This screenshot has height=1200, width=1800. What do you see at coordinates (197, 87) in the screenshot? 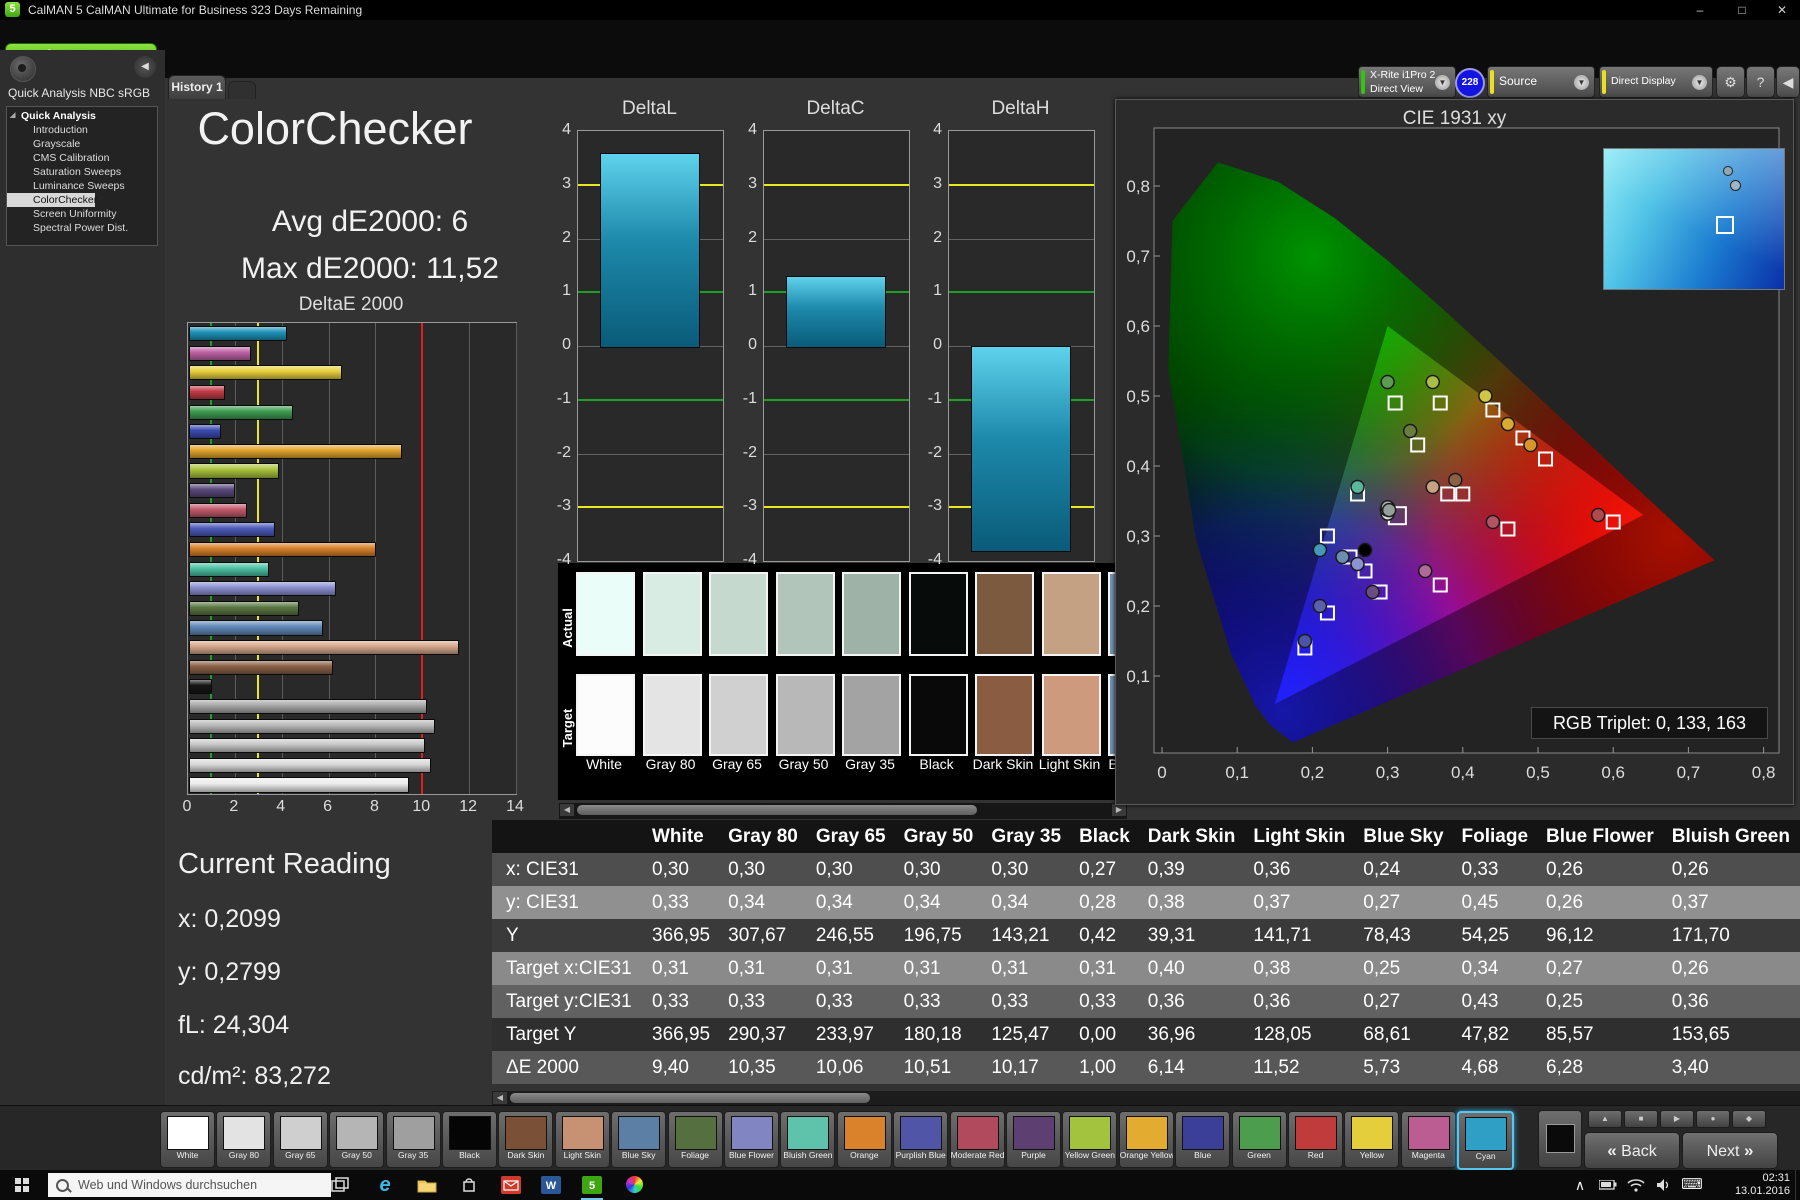
I see `tab-history-1: History 1` at bounding box center [197, 87].